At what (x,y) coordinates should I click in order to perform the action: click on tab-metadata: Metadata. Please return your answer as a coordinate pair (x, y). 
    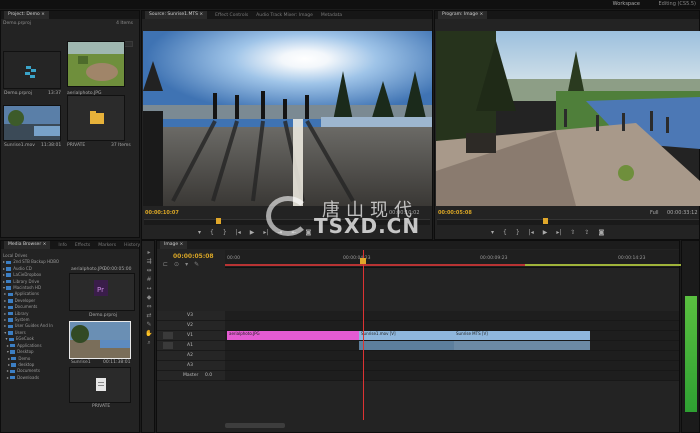
    Looking at the image, I should click on (331, 15).